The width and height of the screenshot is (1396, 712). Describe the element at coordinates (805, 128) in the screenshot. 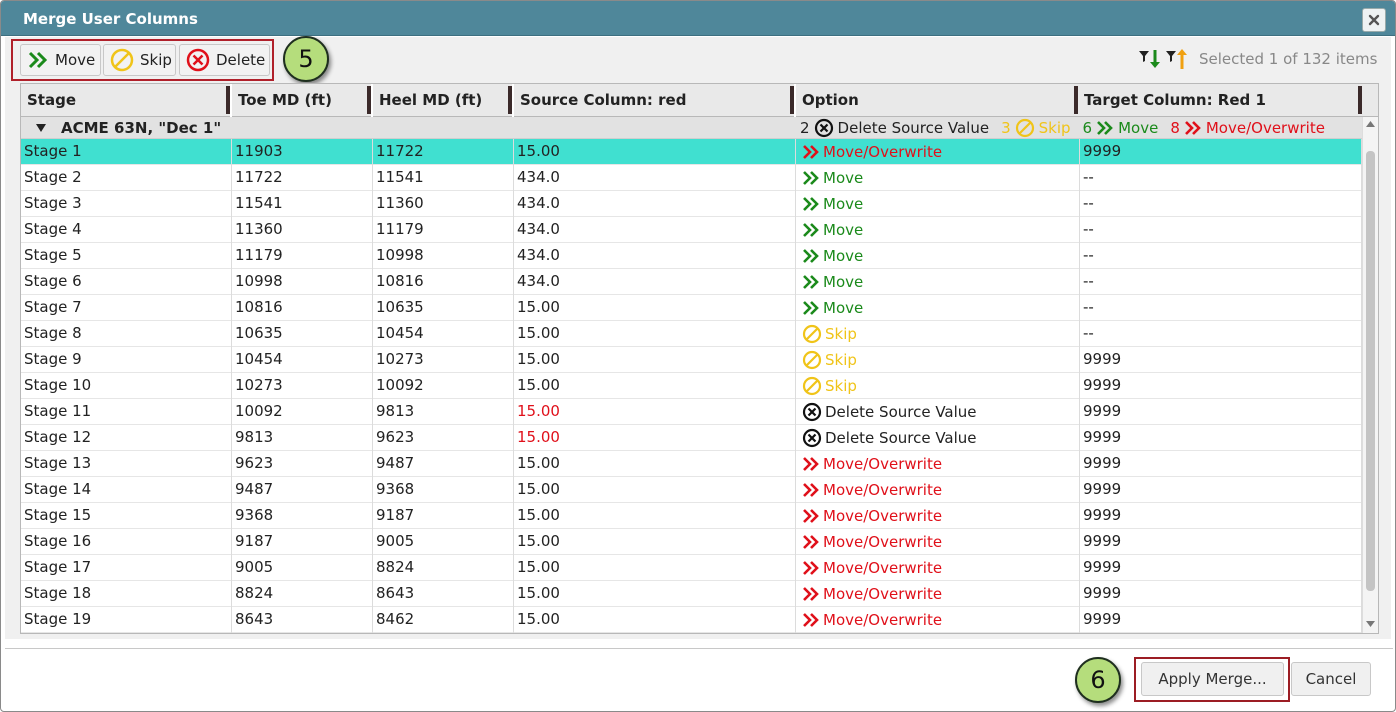

I see `group-summary-count: 2` at that location.